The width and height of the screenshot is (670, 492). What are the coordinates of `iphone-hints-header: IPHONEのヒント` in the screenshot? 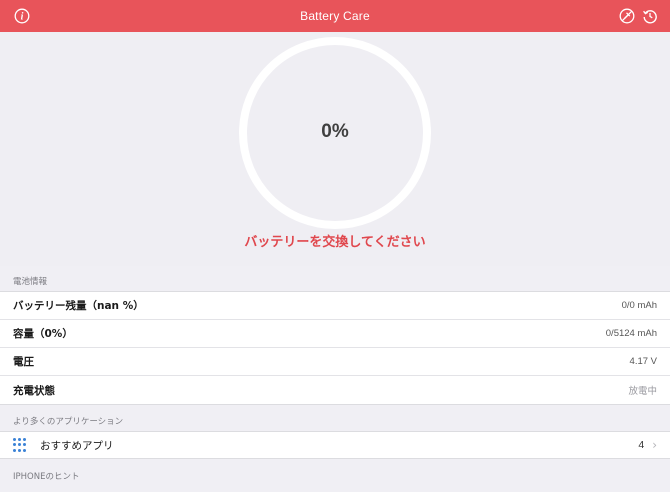 It's located at (46, 477).